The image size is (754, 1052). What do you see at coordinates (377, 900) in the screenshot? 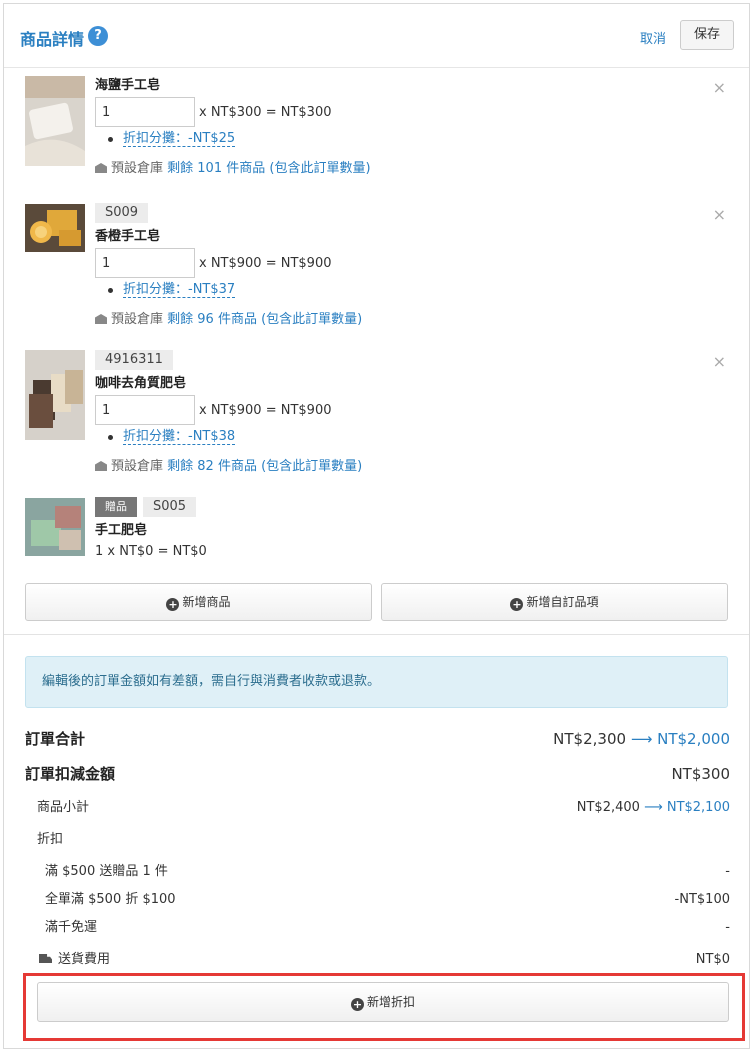
I see `promo-row-2: 全單滿 $500 折 $100 -NT$100` at bounding box center [377, 900].